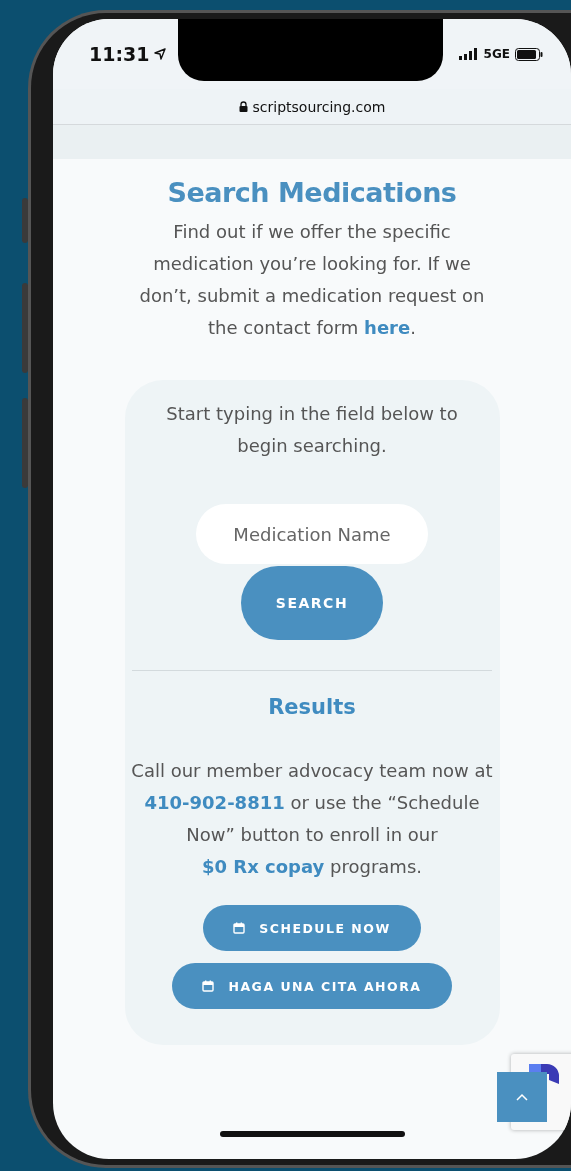 This screenshot has width=571, height=1171. What do you see at coordinates (312, 928) in the screenshot?
I see `schedule-button: SCHEDULE NOW` at bounding box center [312, 928].